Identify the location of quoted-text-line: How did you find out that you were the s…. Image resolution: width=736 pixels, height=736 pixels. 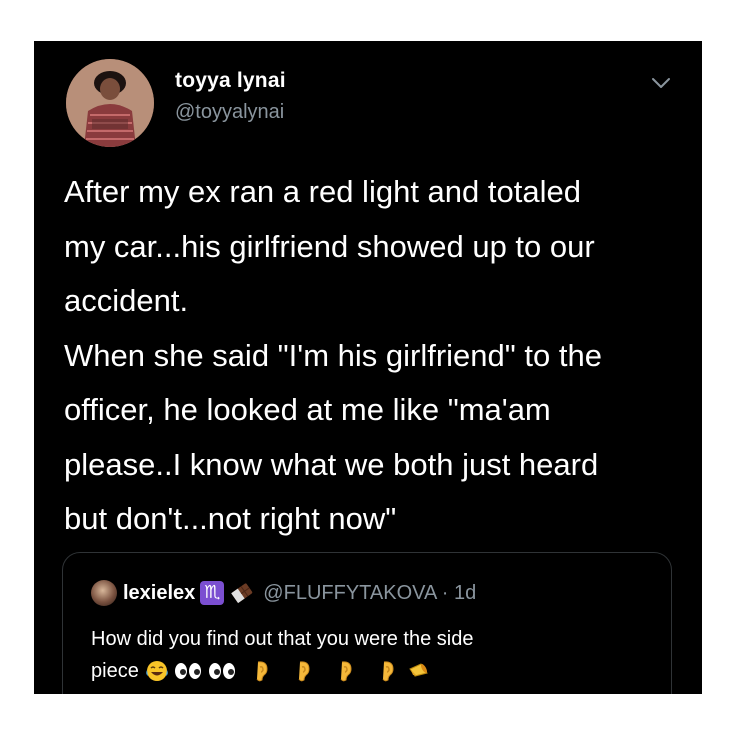
(371, 639).